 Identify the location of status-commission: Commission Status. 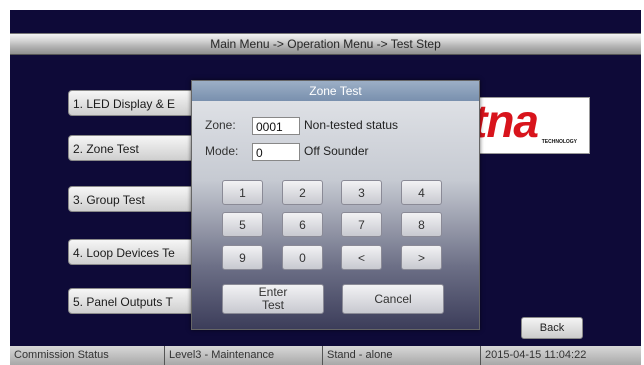
(87, 355).